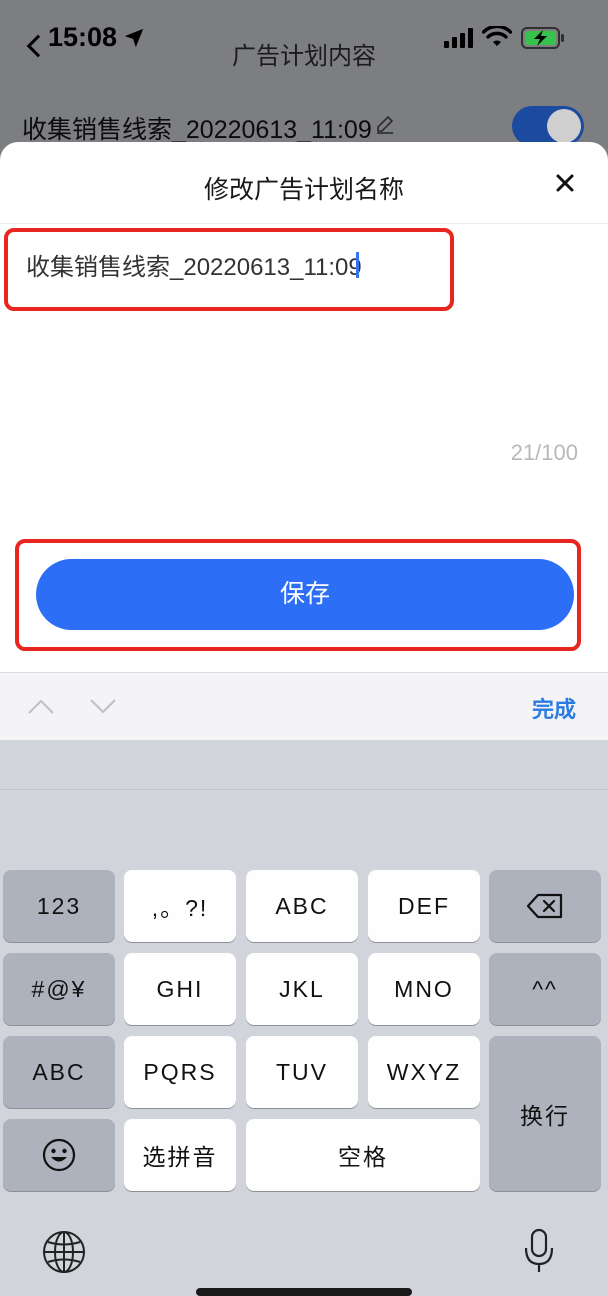 The height and width of the screenshot is (1296, 608). I want to click on key-ghi: GHI, so click(180, 989).